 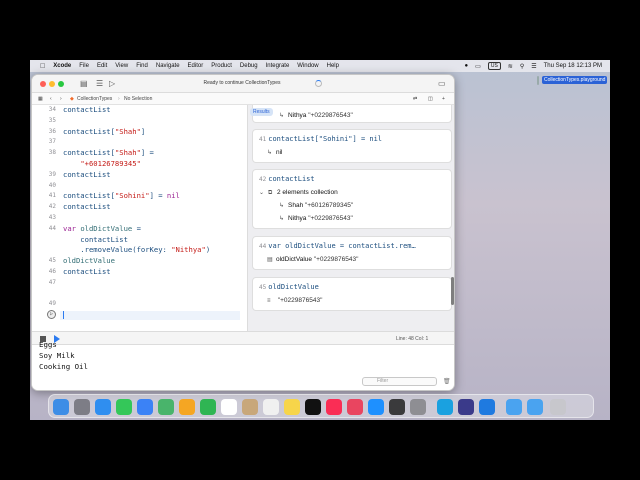 What do you see at coordinates (168, 66) in the screenshot?
I see `menu-navigate: Navigate` at bounding box center [168, 66].